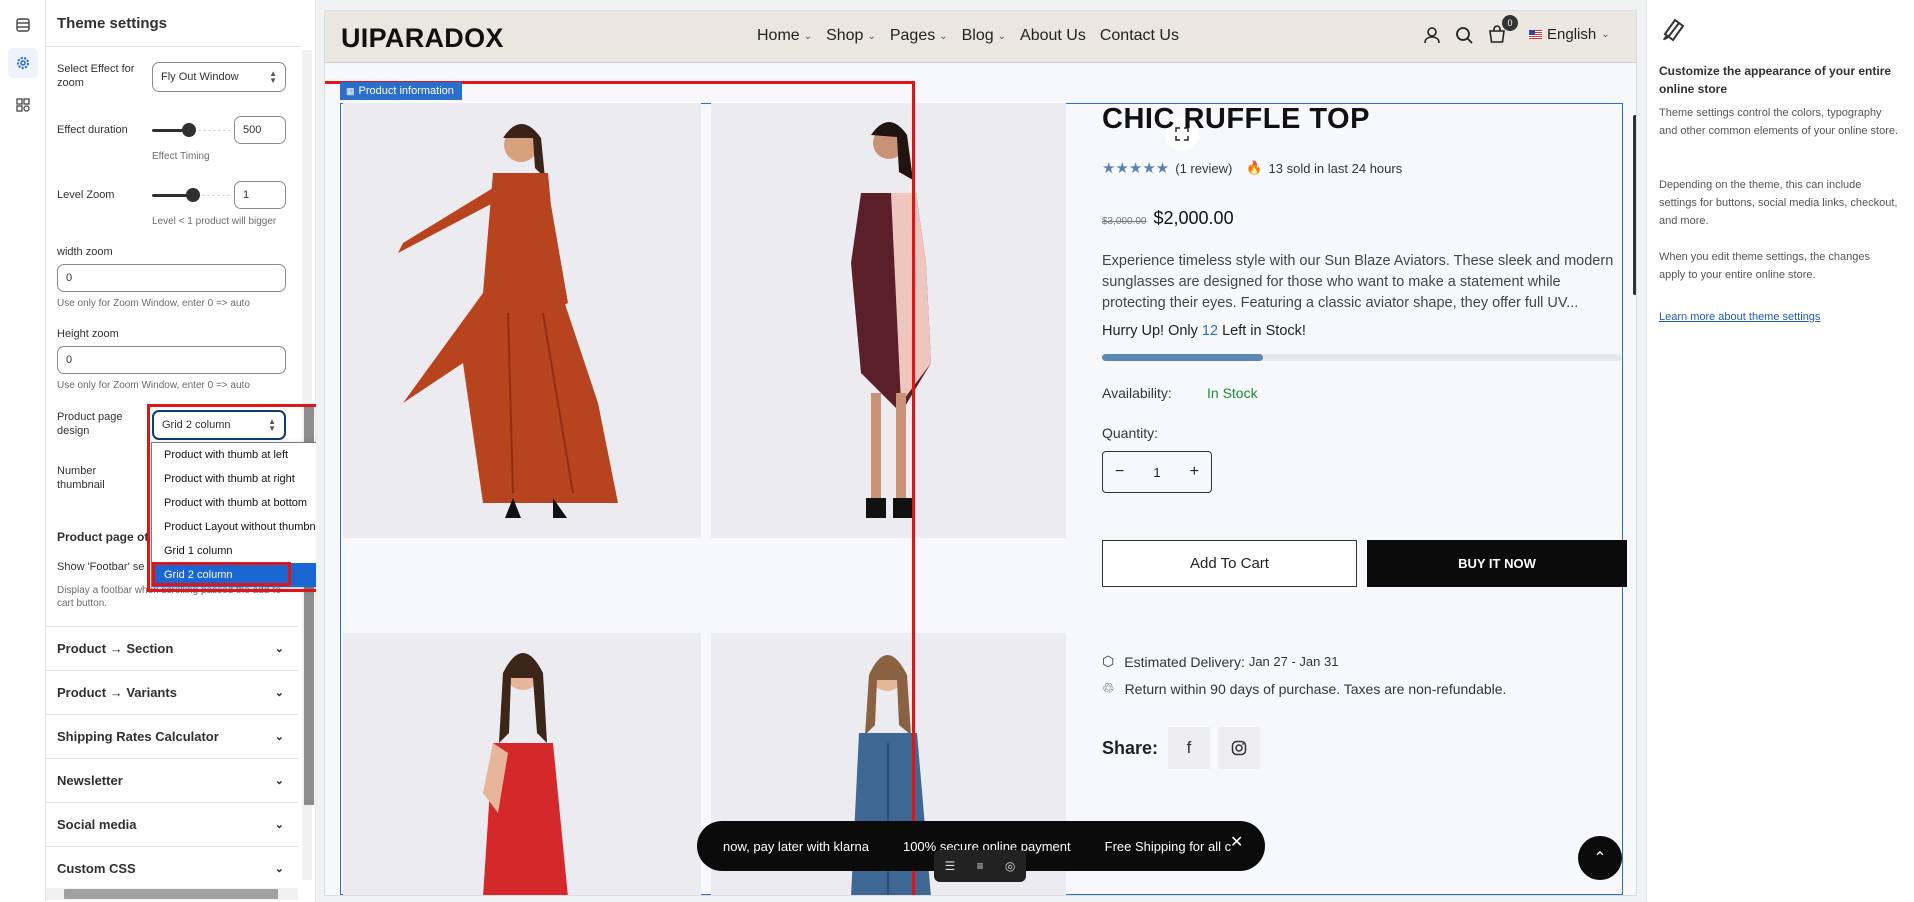 Image resolution: width=1914 pixels, height=902 pixels. What do you see at coordinates (1053, 36) in the screenshot?
I see `nav-about-us: About Us` at bounding box center [1053, 36].